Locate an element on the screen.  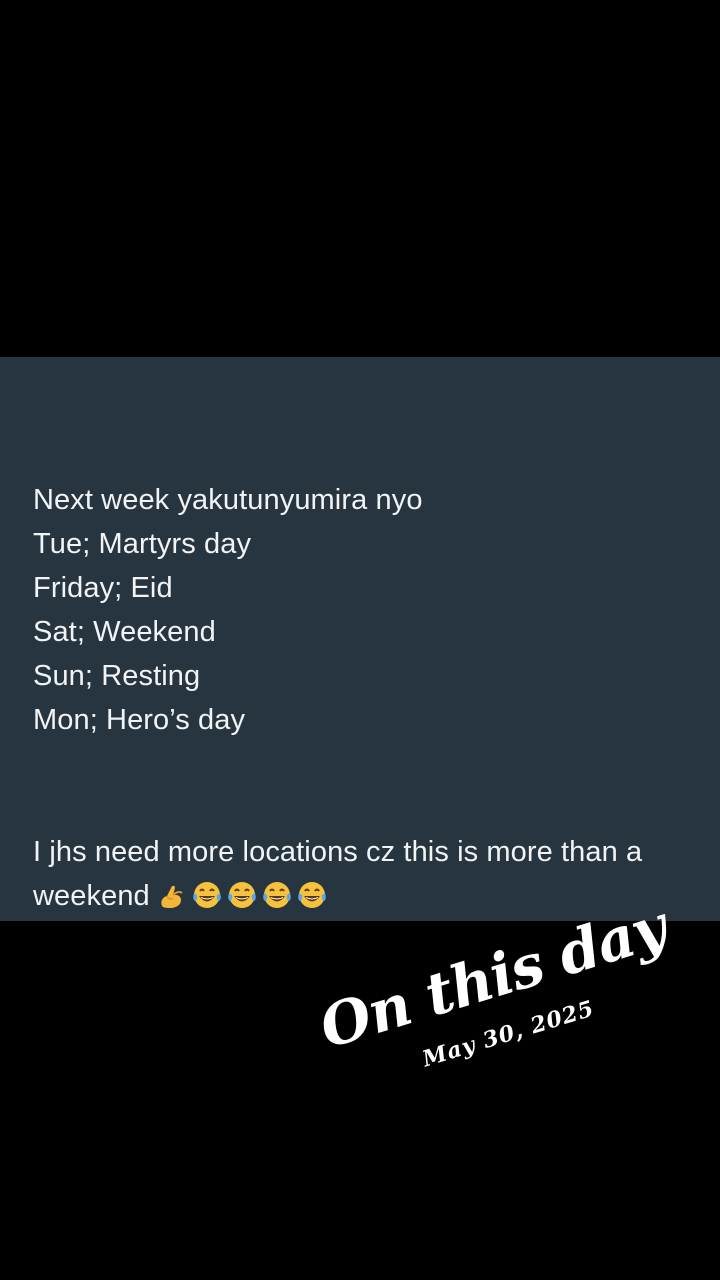
emoji-row is located at coordinates (243, 895).